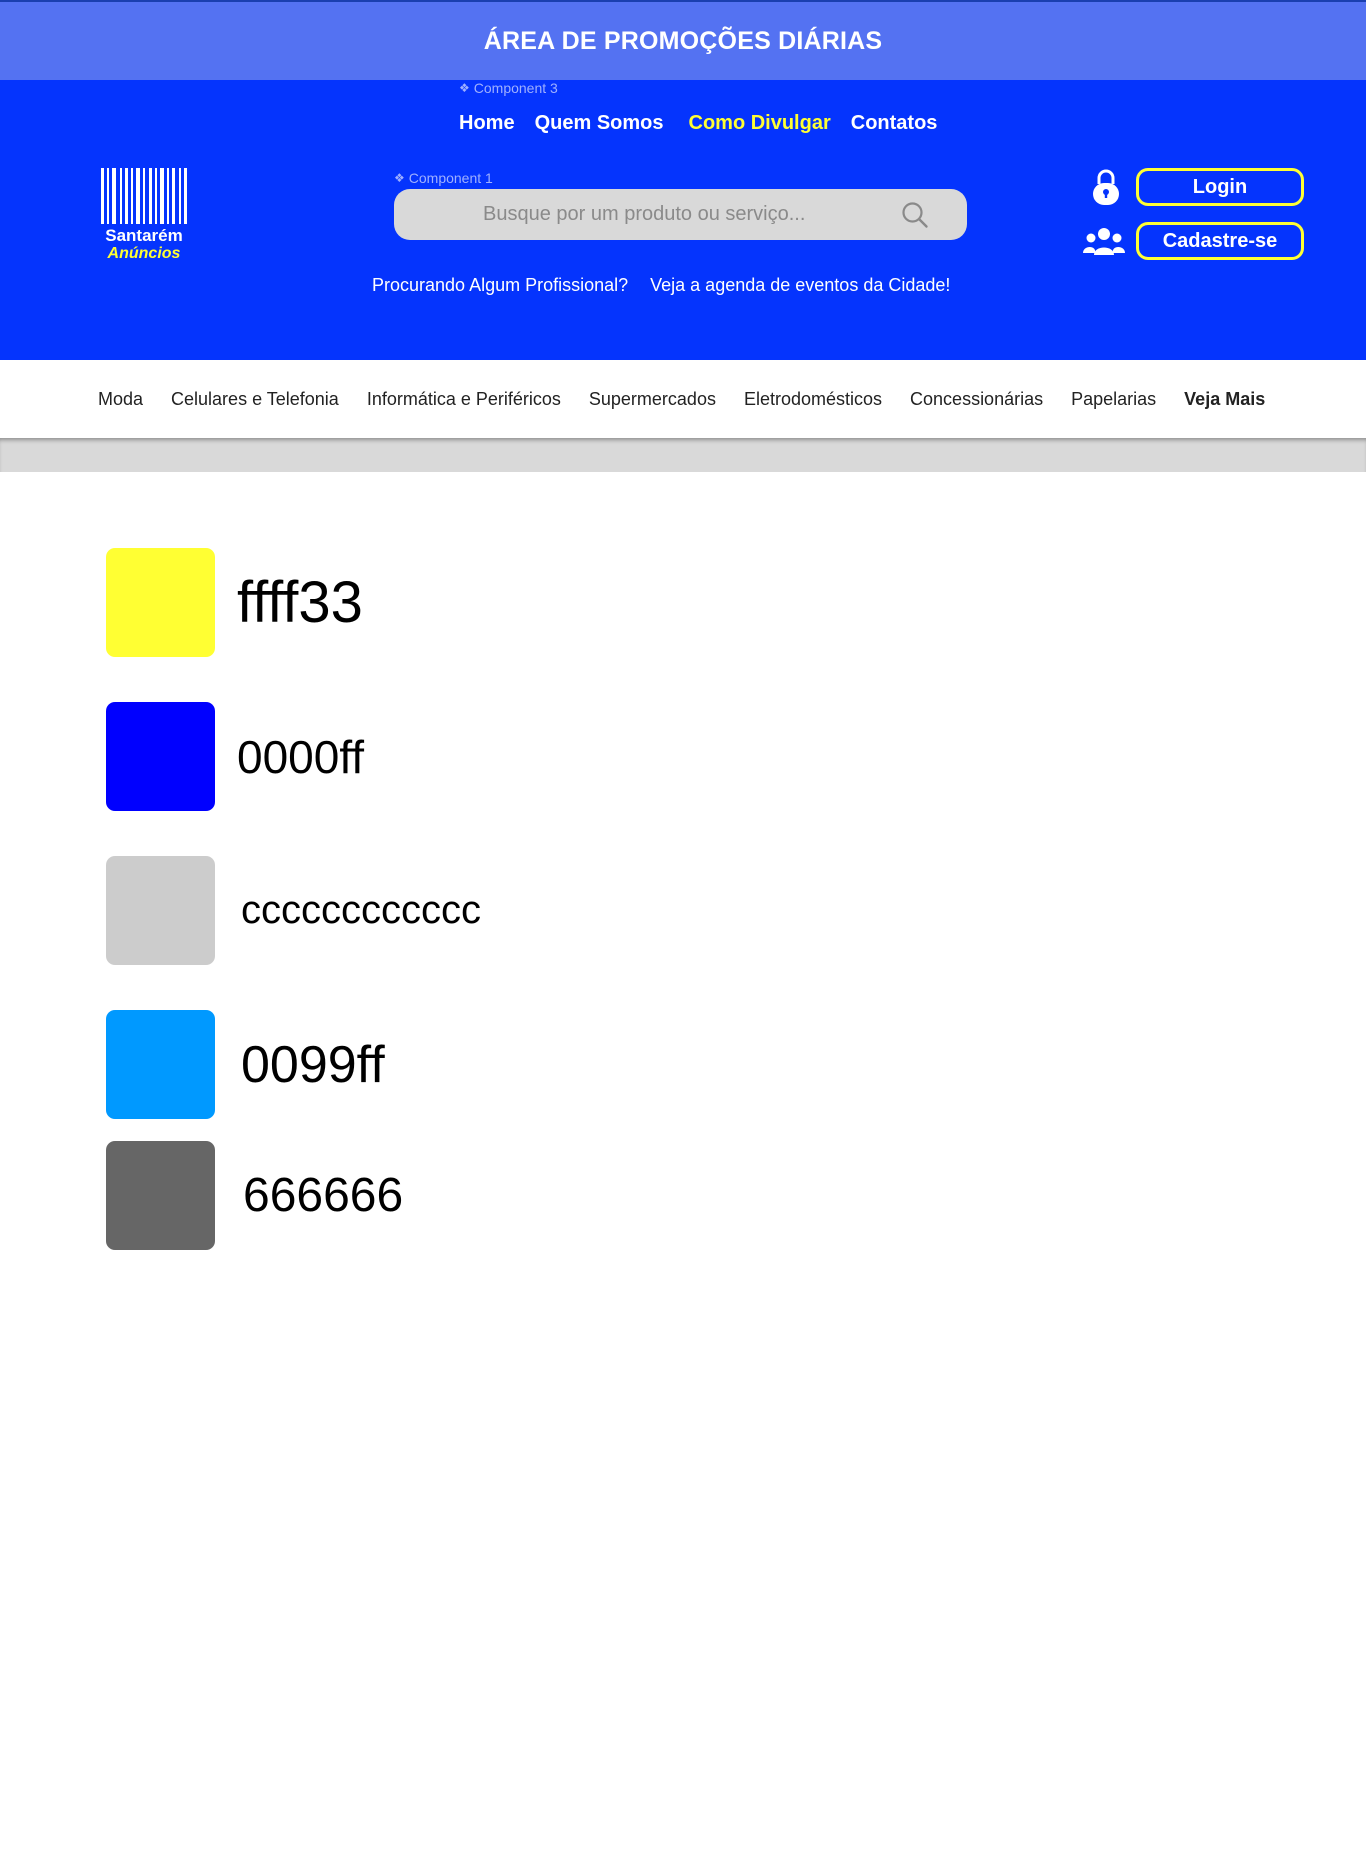 Image resolution: width=1366 pixels, height=1865 pixels. Describe the element at coordinates (300, 602) in the screenshot. I see `color-label: ffff33` at that location.